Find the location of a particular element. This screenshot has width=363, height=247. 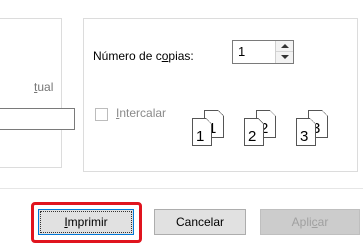

copies-label-before: Número de c is located at coordinates (127, 56).